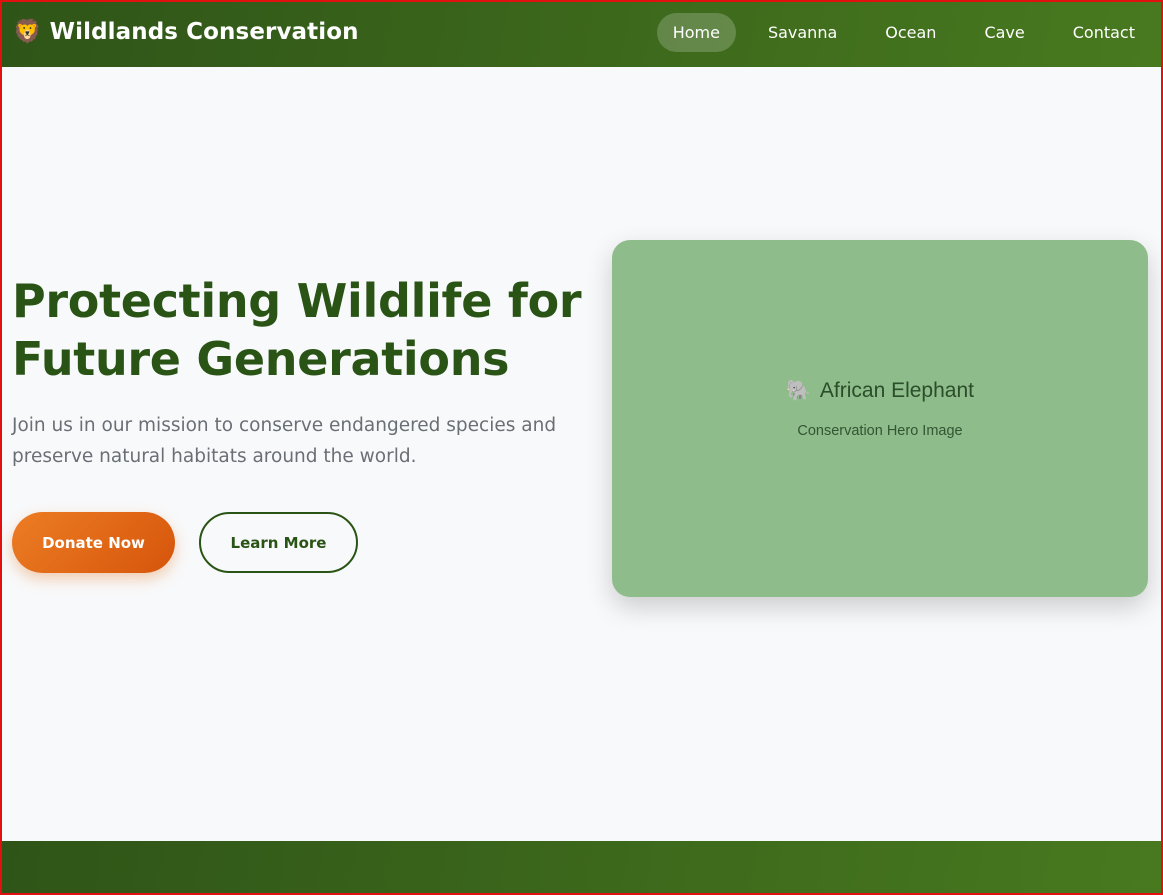 Image resolution: width=1163 pixels, height=895 pixels. What do you see at coordinates (1104, 32) in the screenshot?
I see `nav-contact: Contact` at bounding box center [1104, 32].